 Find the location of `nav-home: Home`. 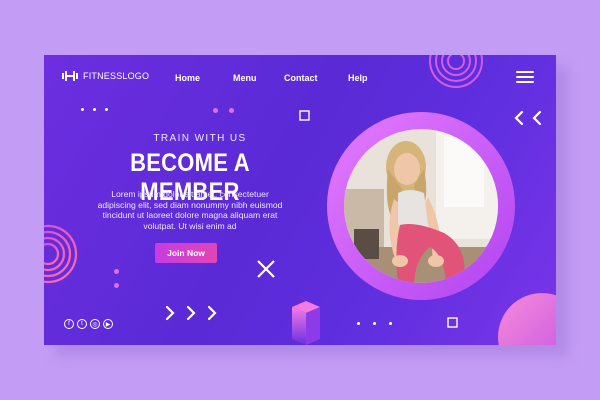

nav-home: Home is located at coordinates (187, 78).